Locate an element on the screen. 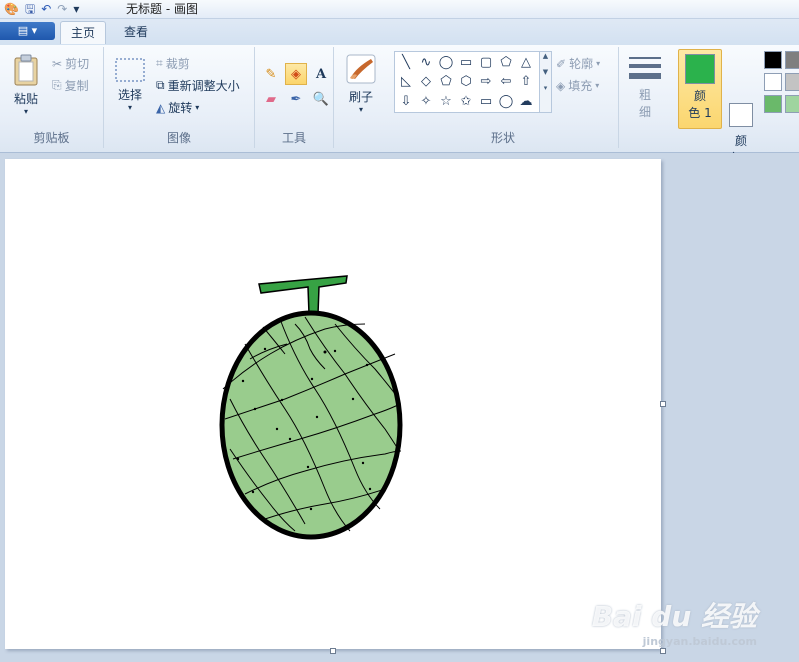 This screenshot has height=662, width=799. ribbon-tabs: ▤ ▾ 主页 查看 is located at coordinates (399, 32).